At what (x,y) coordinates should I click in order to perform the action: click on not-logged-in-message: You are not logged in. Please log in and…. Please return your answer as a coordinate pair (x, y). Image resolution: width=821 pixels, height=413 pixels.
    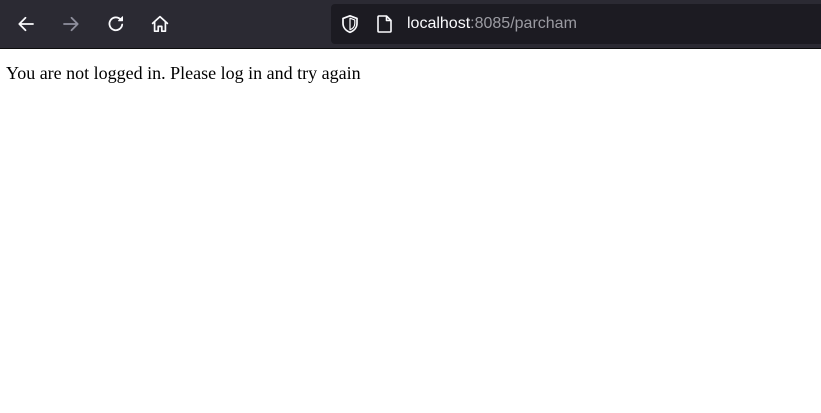
    Looking at the image, I should click on (183, 73).